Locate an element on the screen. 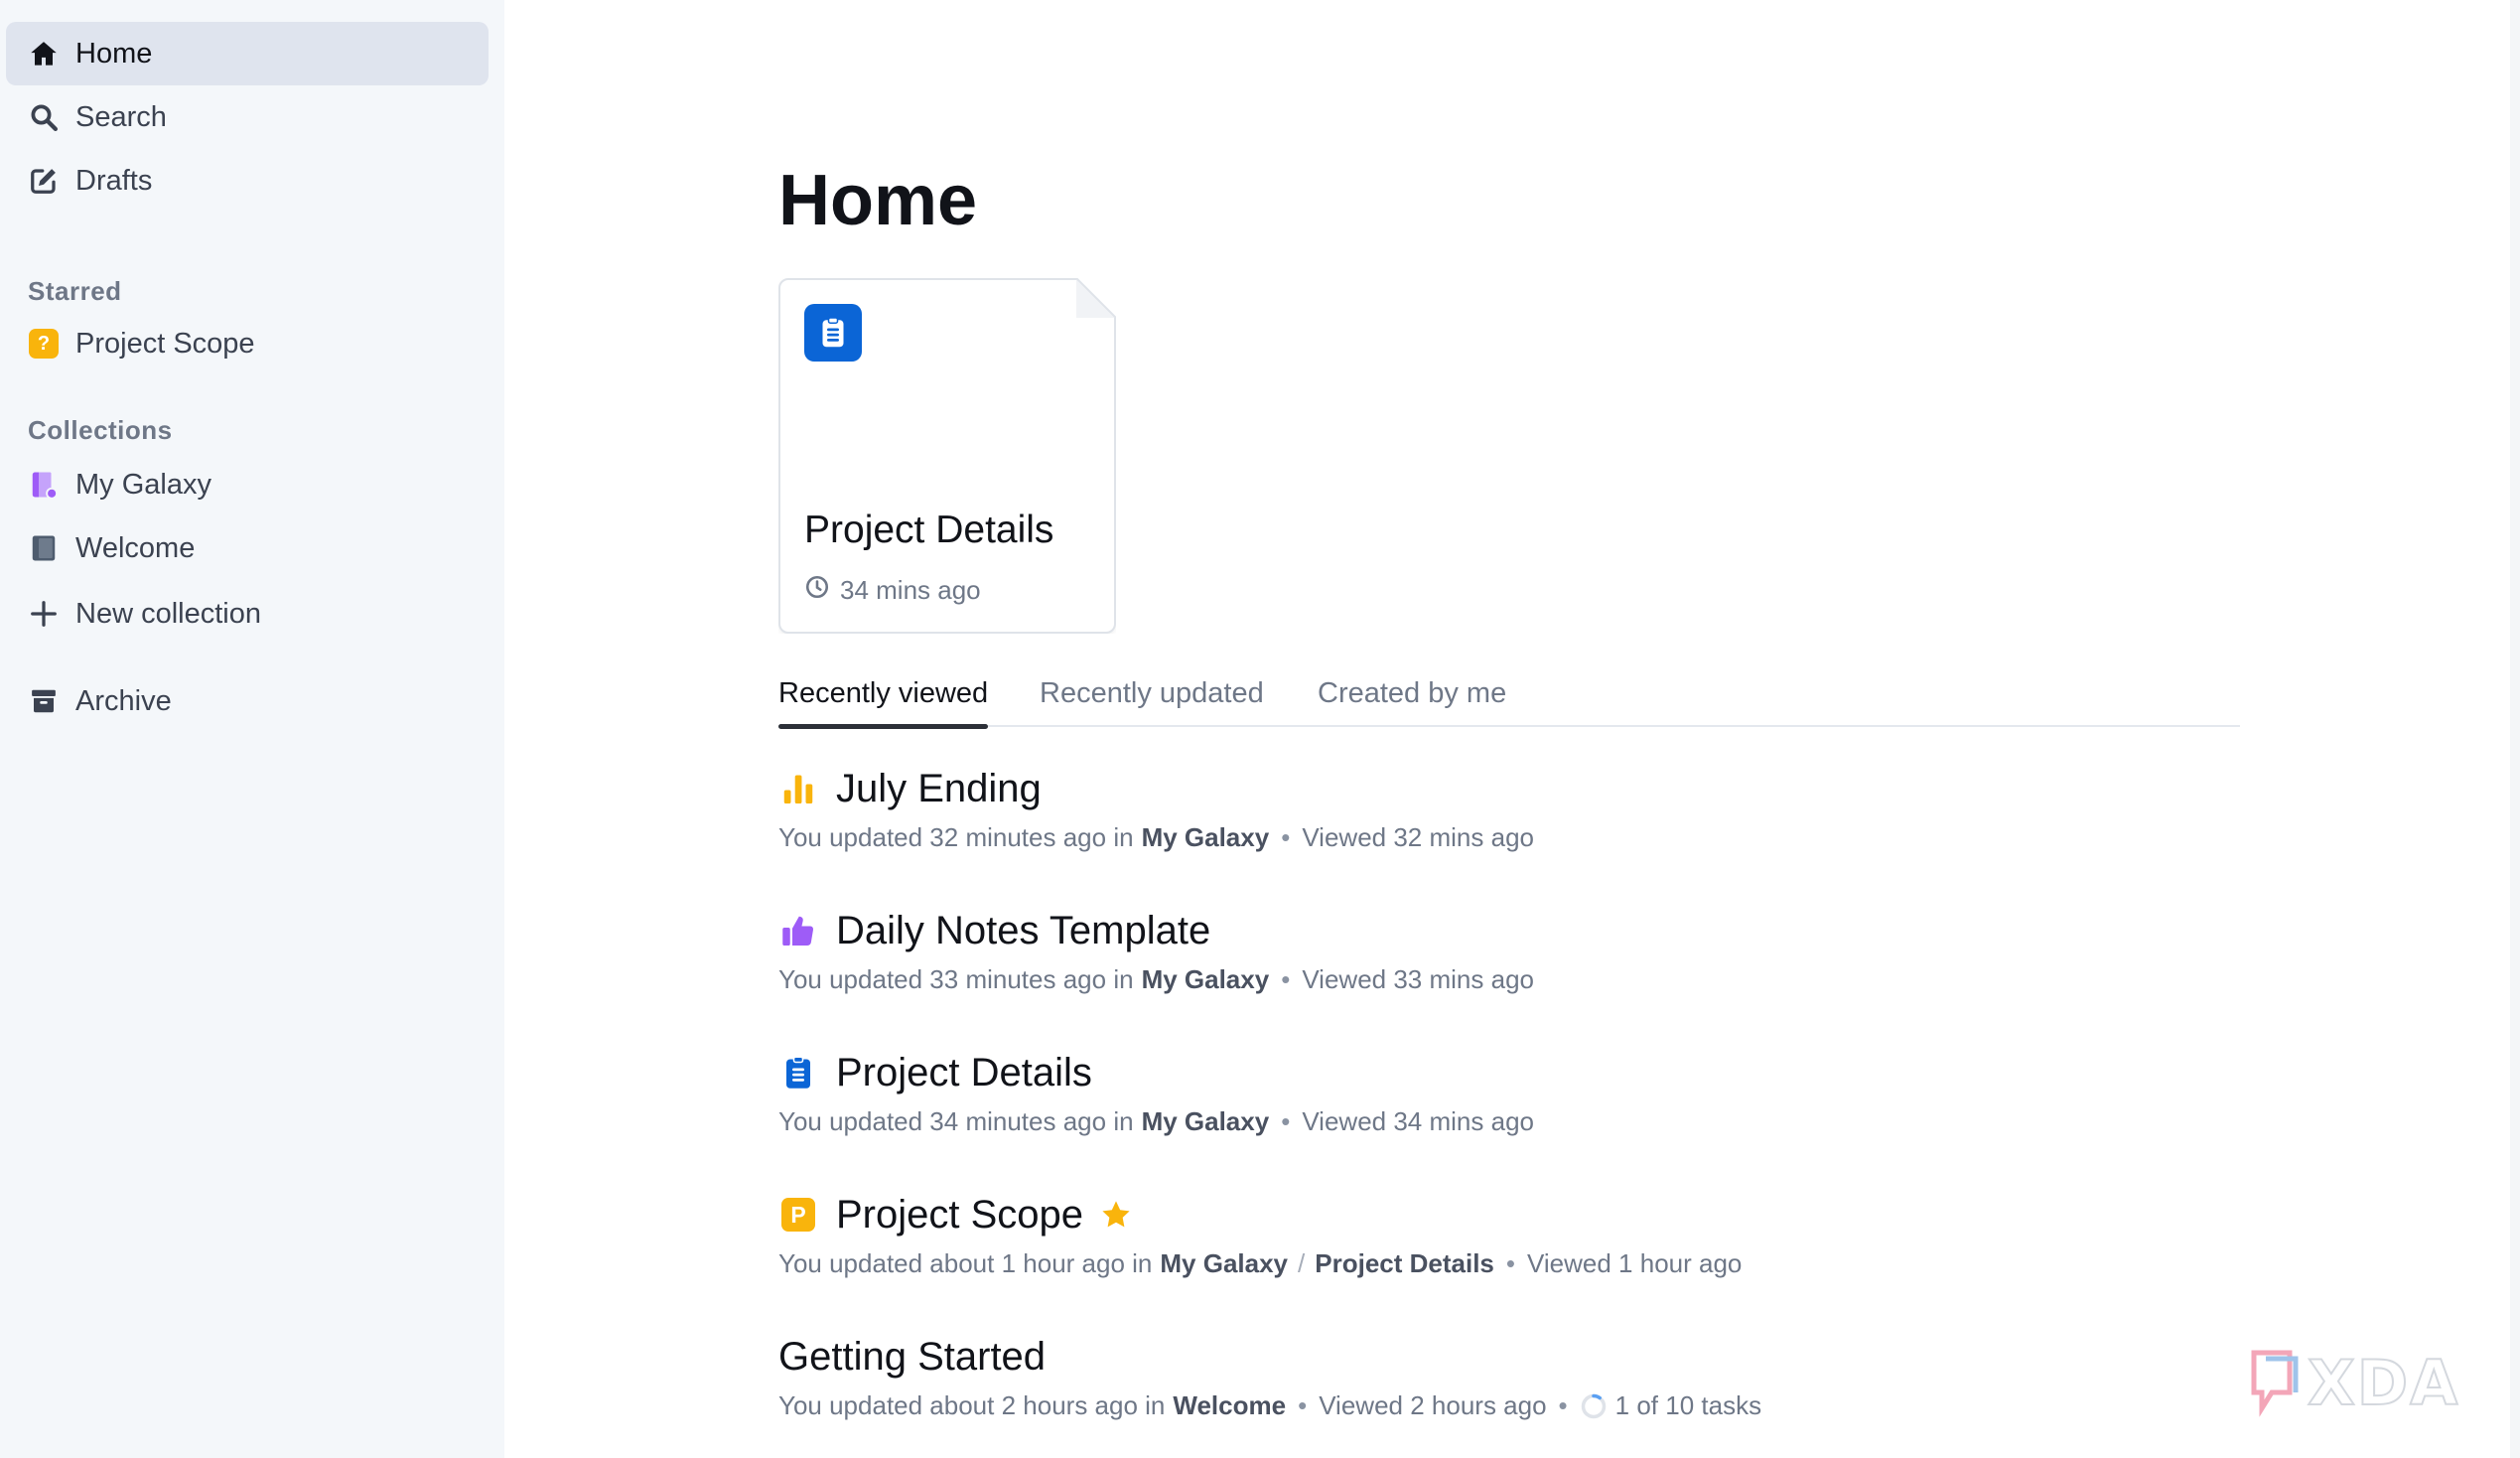  card-meta: 34 mins ago is located at coordinates (892, 590).